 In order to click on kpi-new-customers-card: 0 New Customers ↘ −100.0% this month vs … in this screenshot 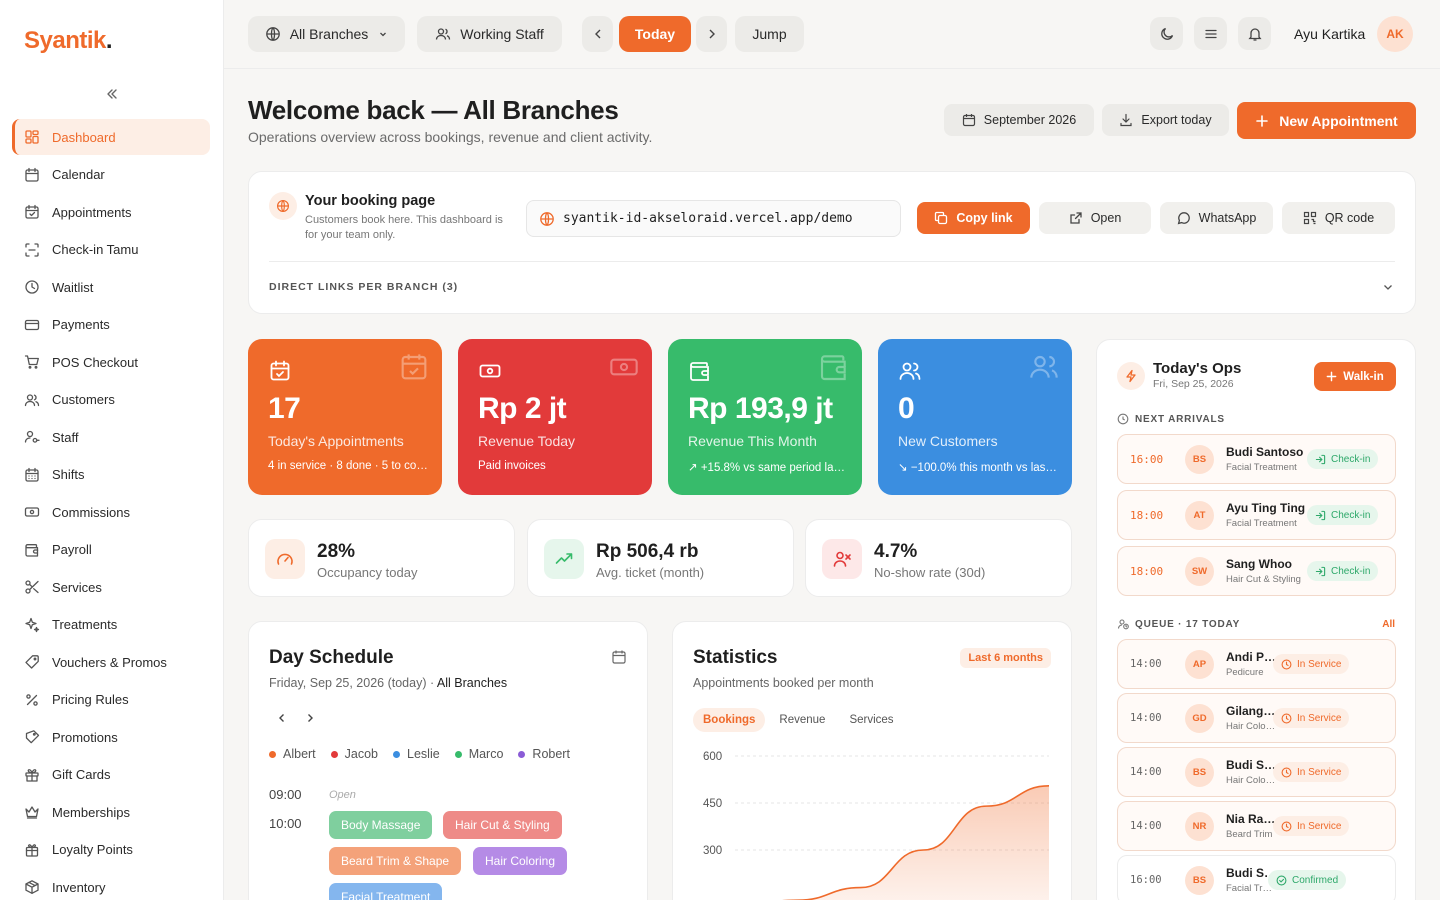, I will do `click(975, 417)`.